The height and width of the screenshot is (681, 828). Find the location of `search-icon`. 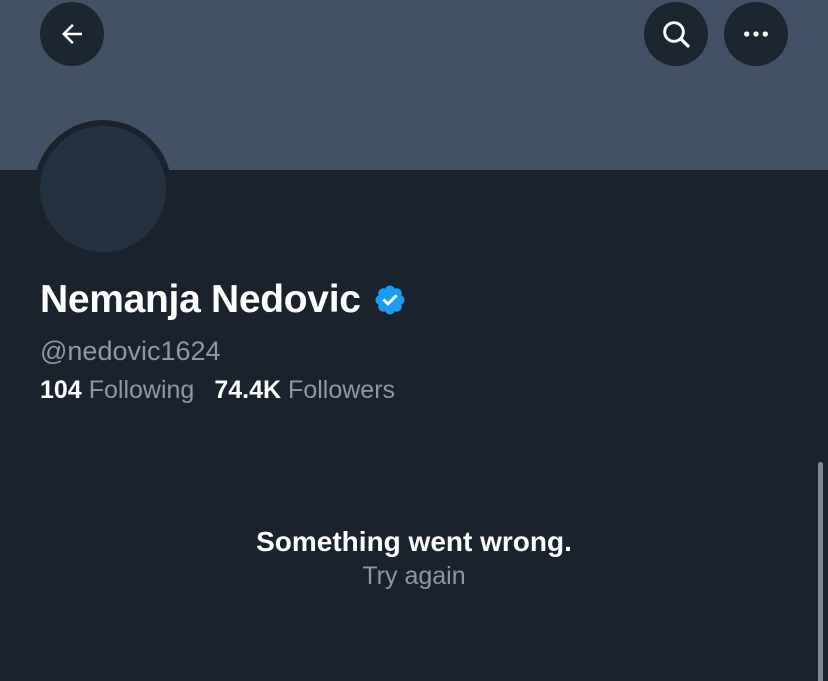

search-icon is located at coordinates (676, 34).